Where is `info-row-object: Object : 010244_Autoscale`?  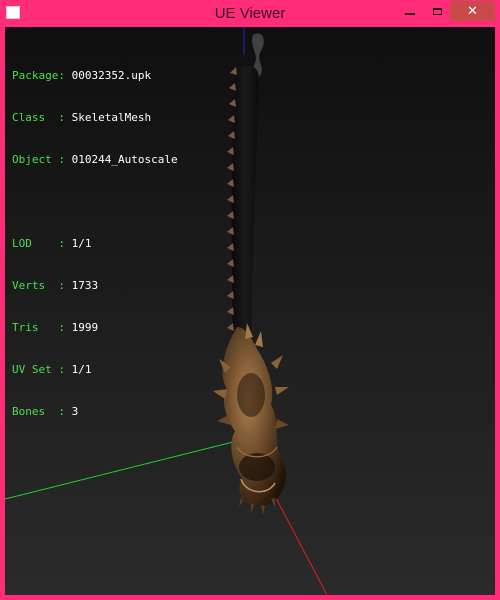 info-row-object: Object : 010244_Autoscale is located at coordinates (95, 160).